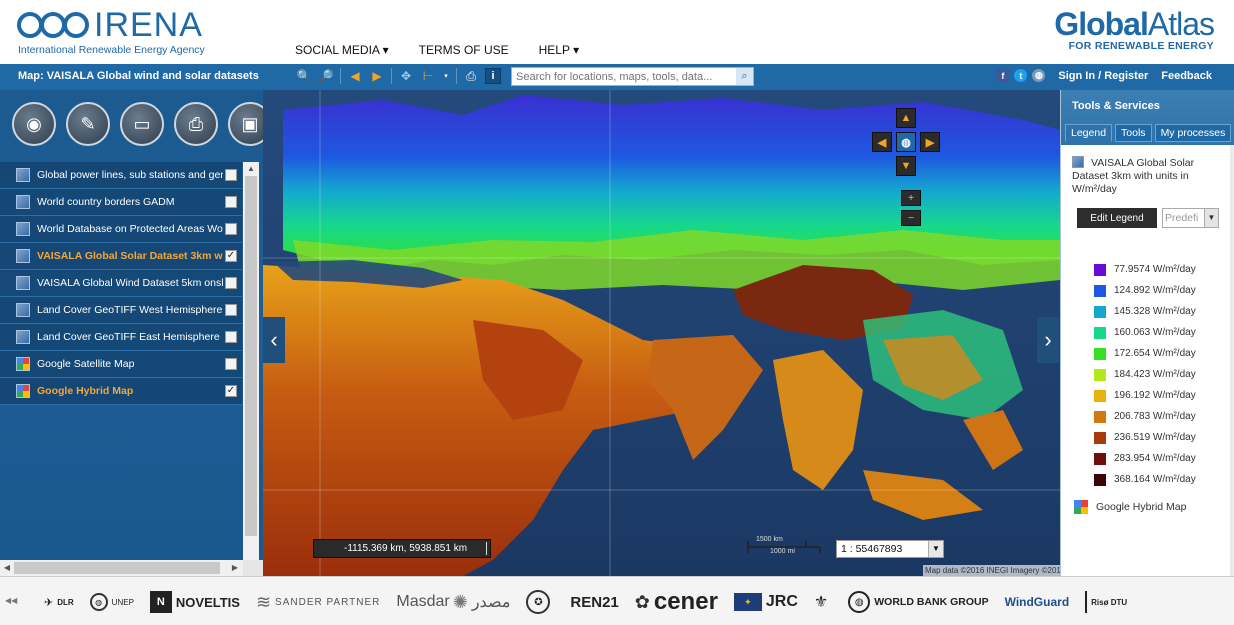  I want to click on pan-reset-icon: ◍, so click(906, 142).